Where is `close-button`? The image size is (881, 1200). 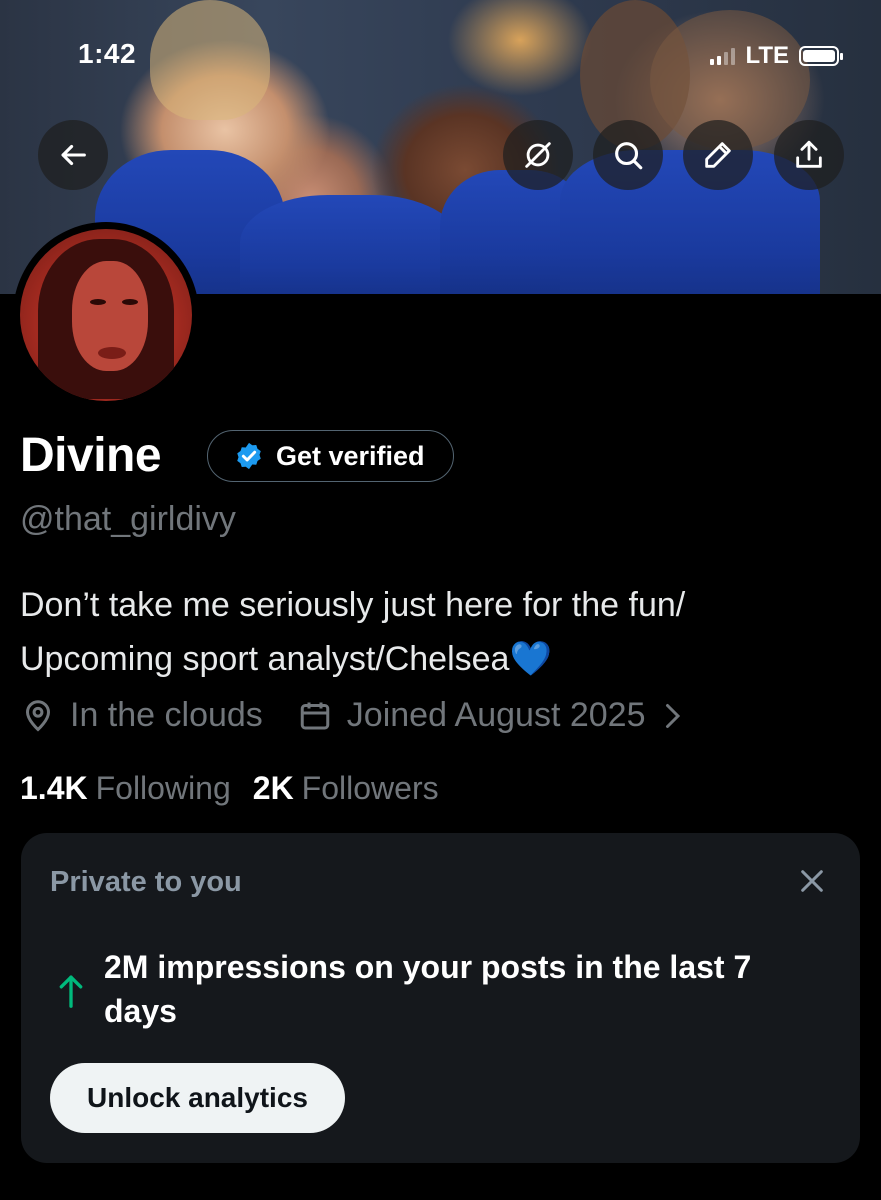
close-button is located at coordinates (812, 881).